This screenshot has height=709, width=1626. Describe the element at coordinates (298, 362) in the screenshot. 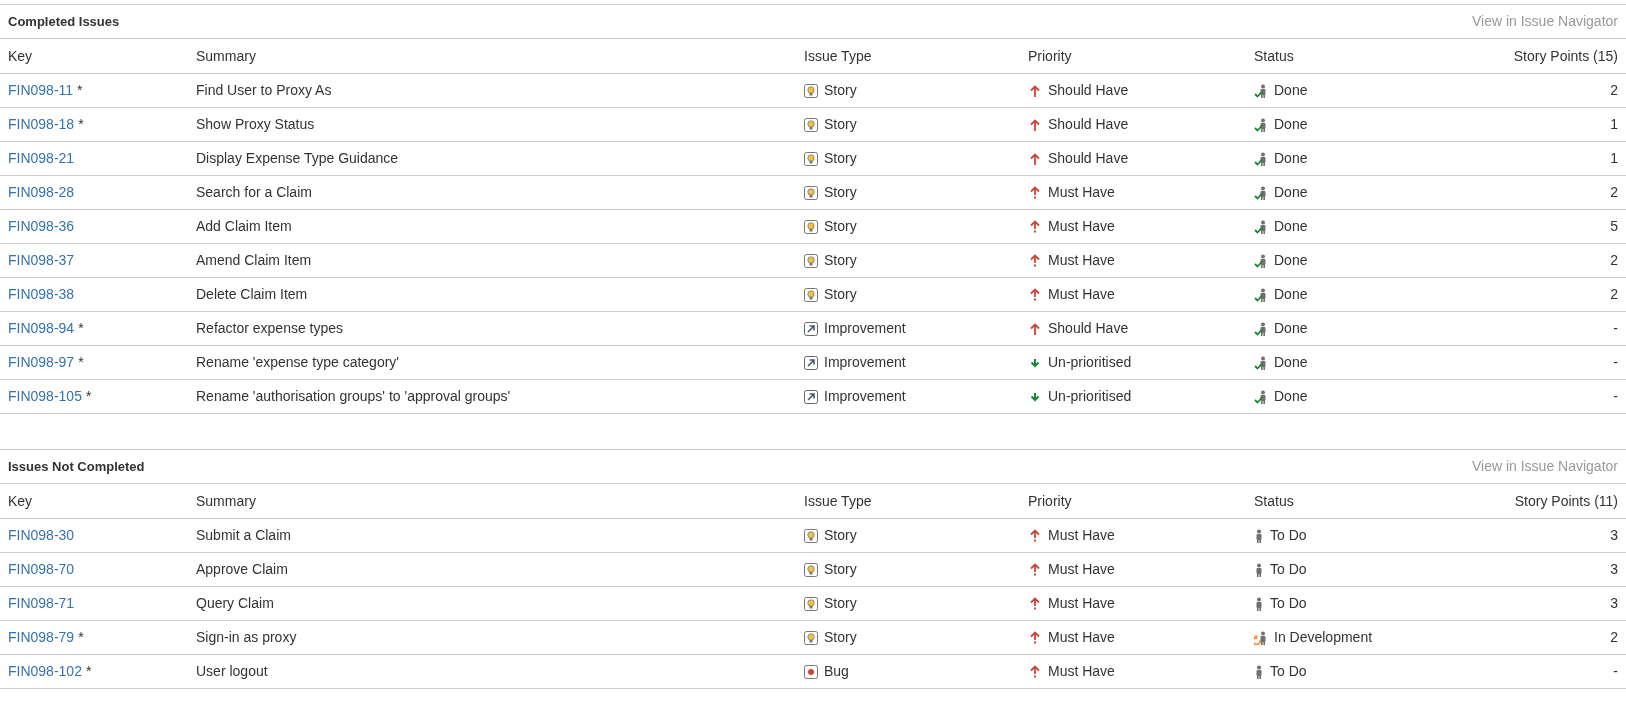

I see `summary-text: Rename 'expense type category'` at that location.